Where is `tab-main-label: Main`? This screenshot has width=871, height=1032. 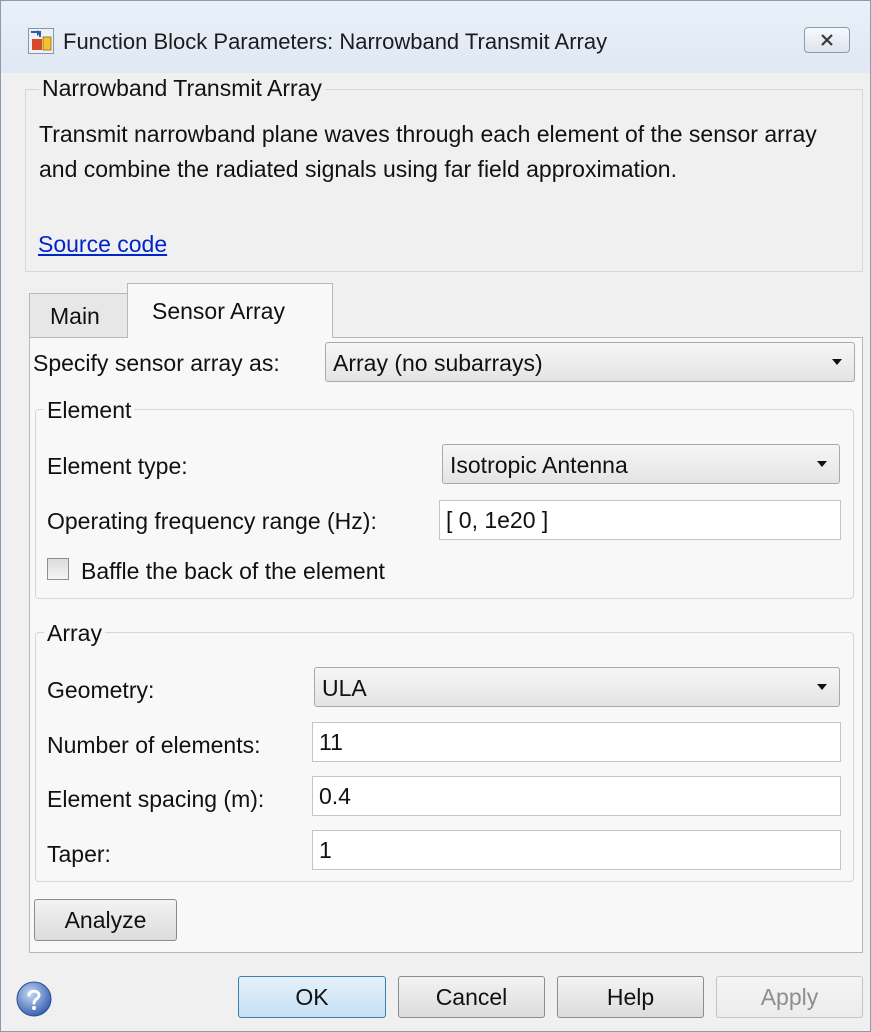
tab-main-label: Main is located at coordinates (75, 316).